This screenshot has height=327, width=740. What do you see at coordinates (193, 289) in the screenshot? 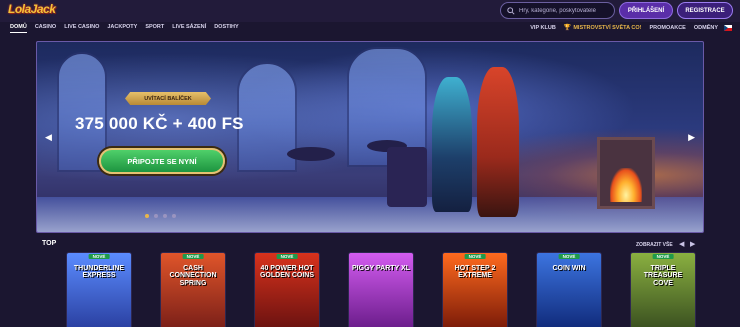
I see `game-tile: NOVÉ CASH CONNECTION SPRING` at bounding box center [193, 289].